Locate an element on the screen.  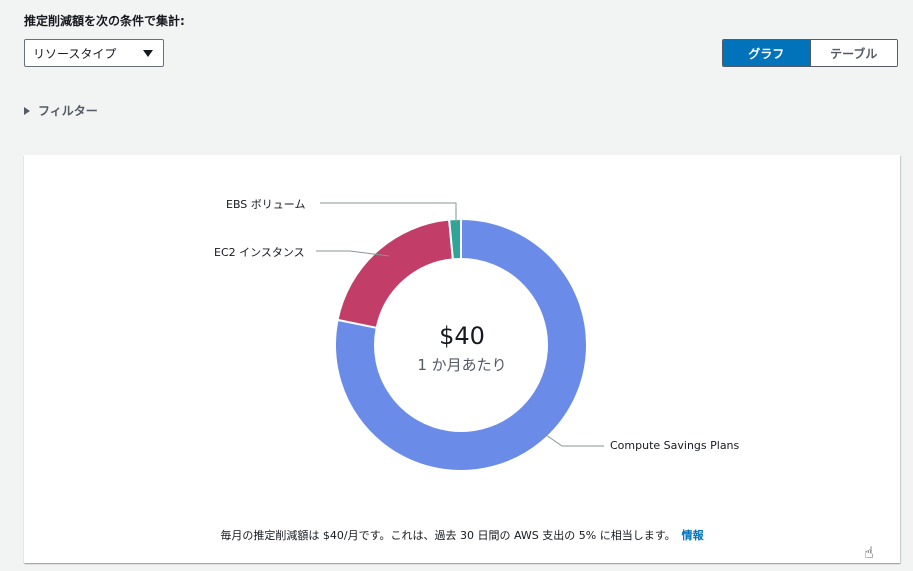
filter-expander: フィルター is located at coordinates (61, 110).